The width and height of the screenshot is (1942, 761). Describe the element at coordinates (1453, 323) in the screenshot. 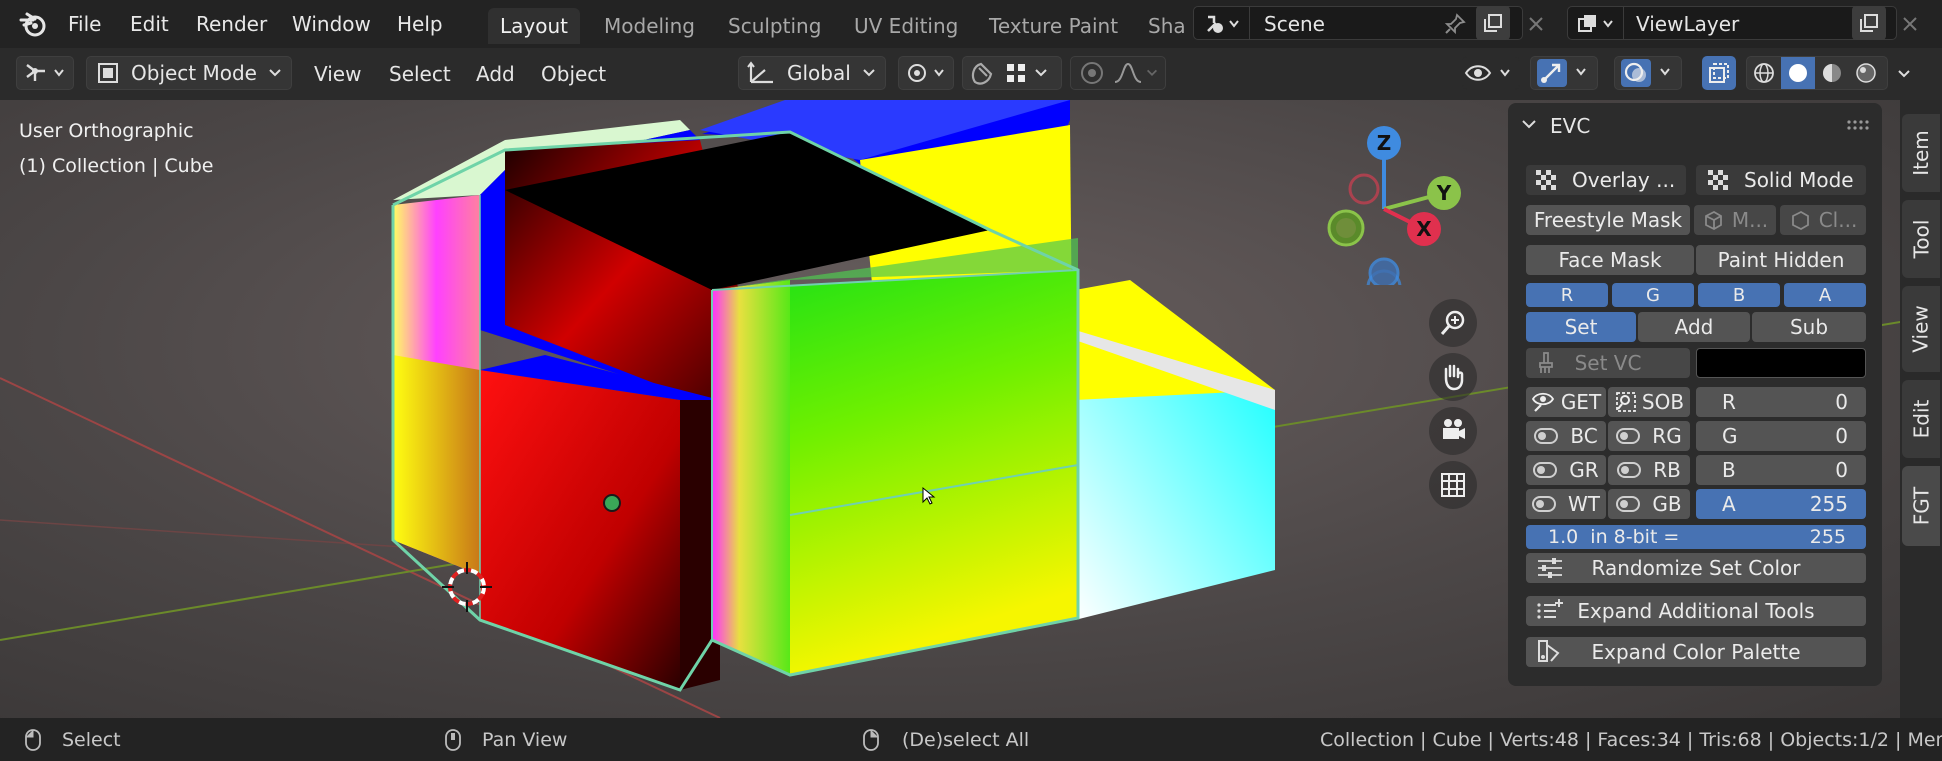

I see `zoom-button` at that location.